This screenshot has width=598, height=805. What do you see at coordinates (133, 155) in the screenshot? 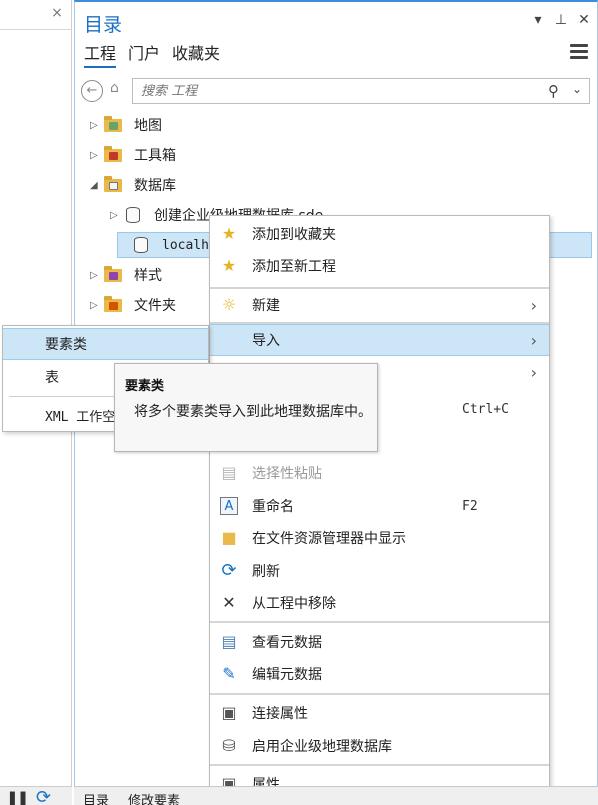
I see `tree-item-toolboxes: ▷ 工具箱` at bounding box center [133, 155].